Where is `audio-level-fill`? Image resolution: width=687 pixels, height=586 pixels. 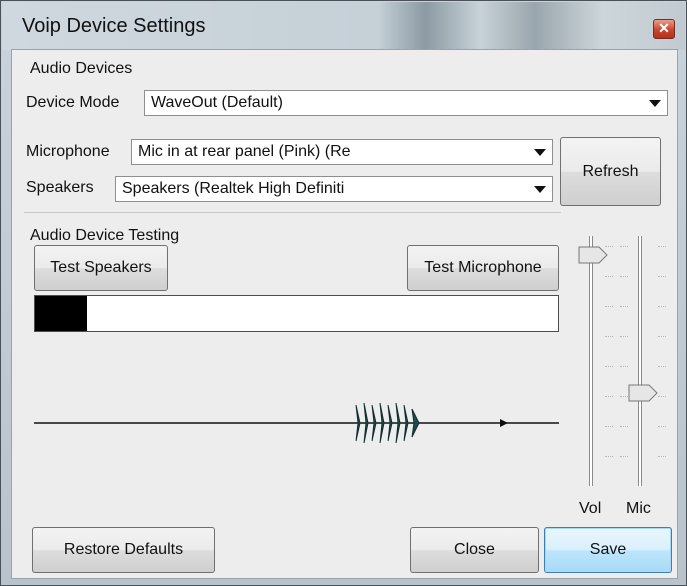
audio-level-fill is located at coordinates (61, 313).